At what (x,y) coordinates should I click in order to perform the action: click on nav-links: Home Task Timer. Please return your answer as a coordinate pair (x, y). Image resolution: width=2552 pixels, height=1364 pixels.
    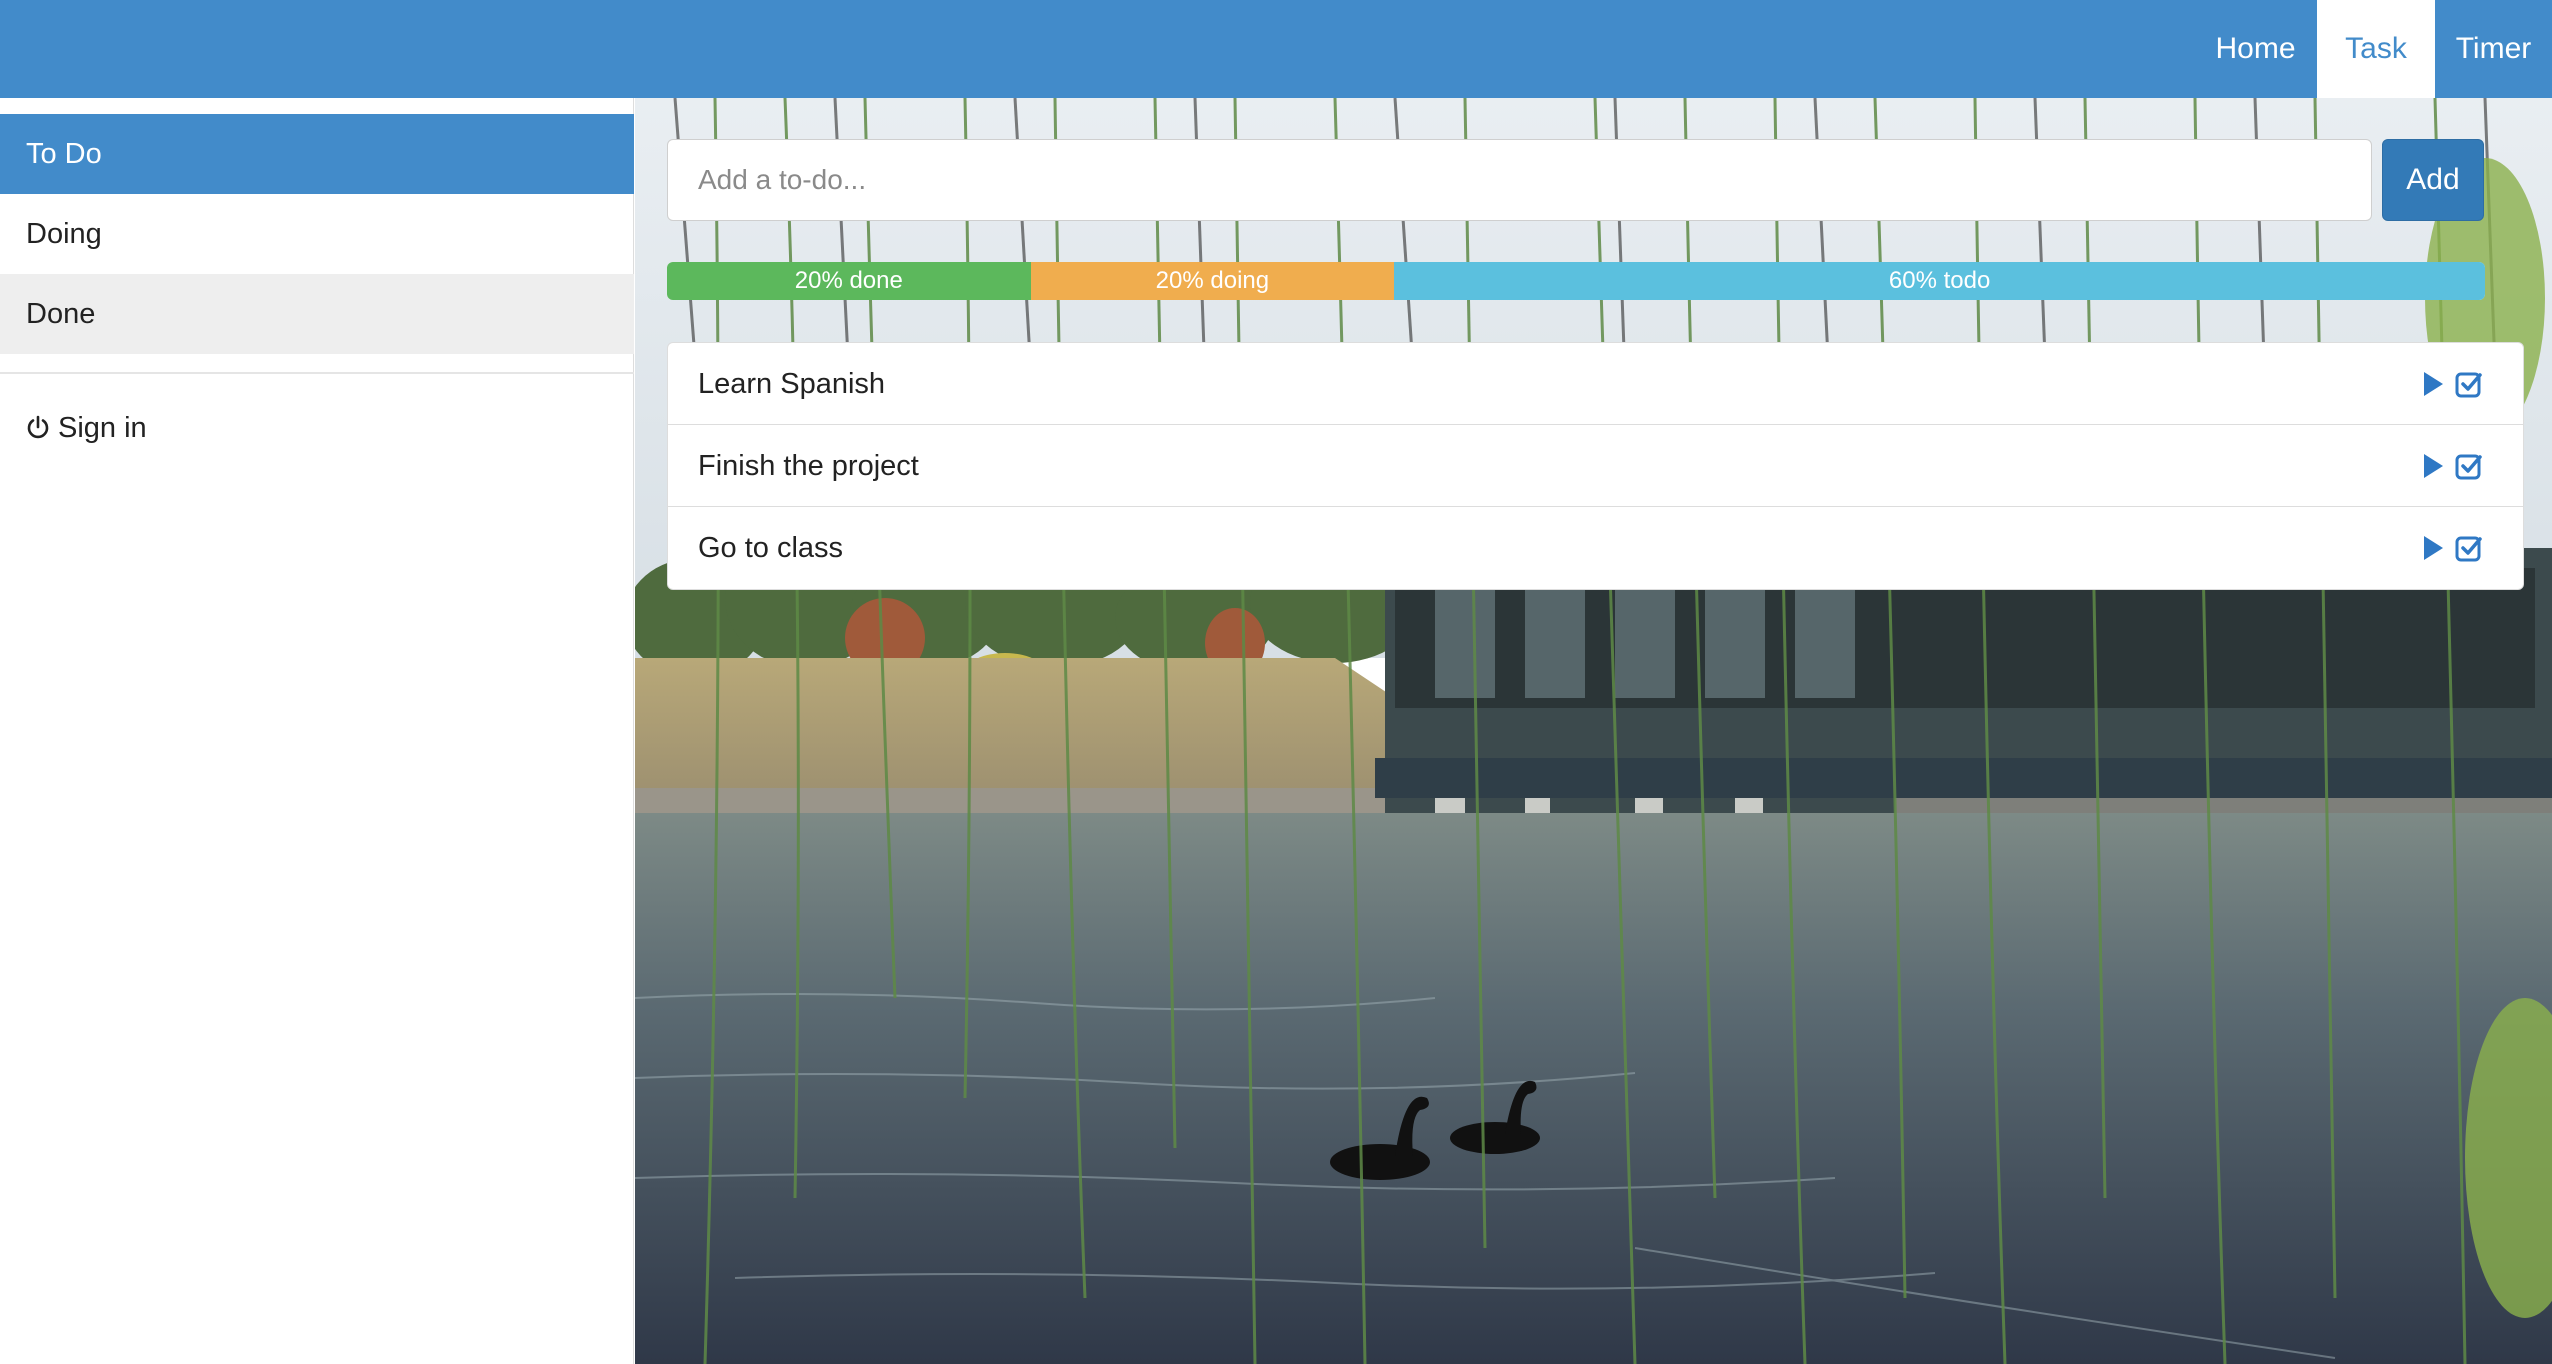
    Looking at the image, I should click on (2373, 49).